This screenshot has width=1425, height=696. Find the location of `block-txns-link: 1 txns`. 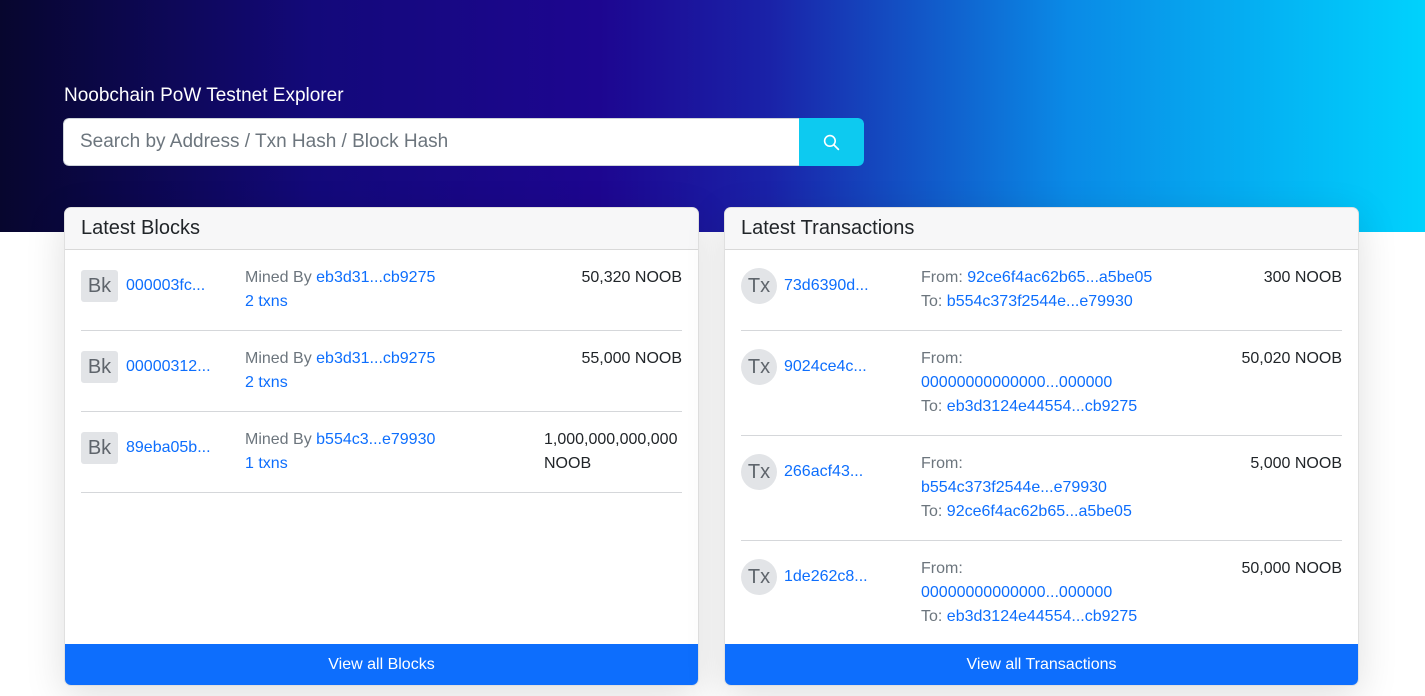

block-txns-link: 1 txns is located at coordinates (266, 463).